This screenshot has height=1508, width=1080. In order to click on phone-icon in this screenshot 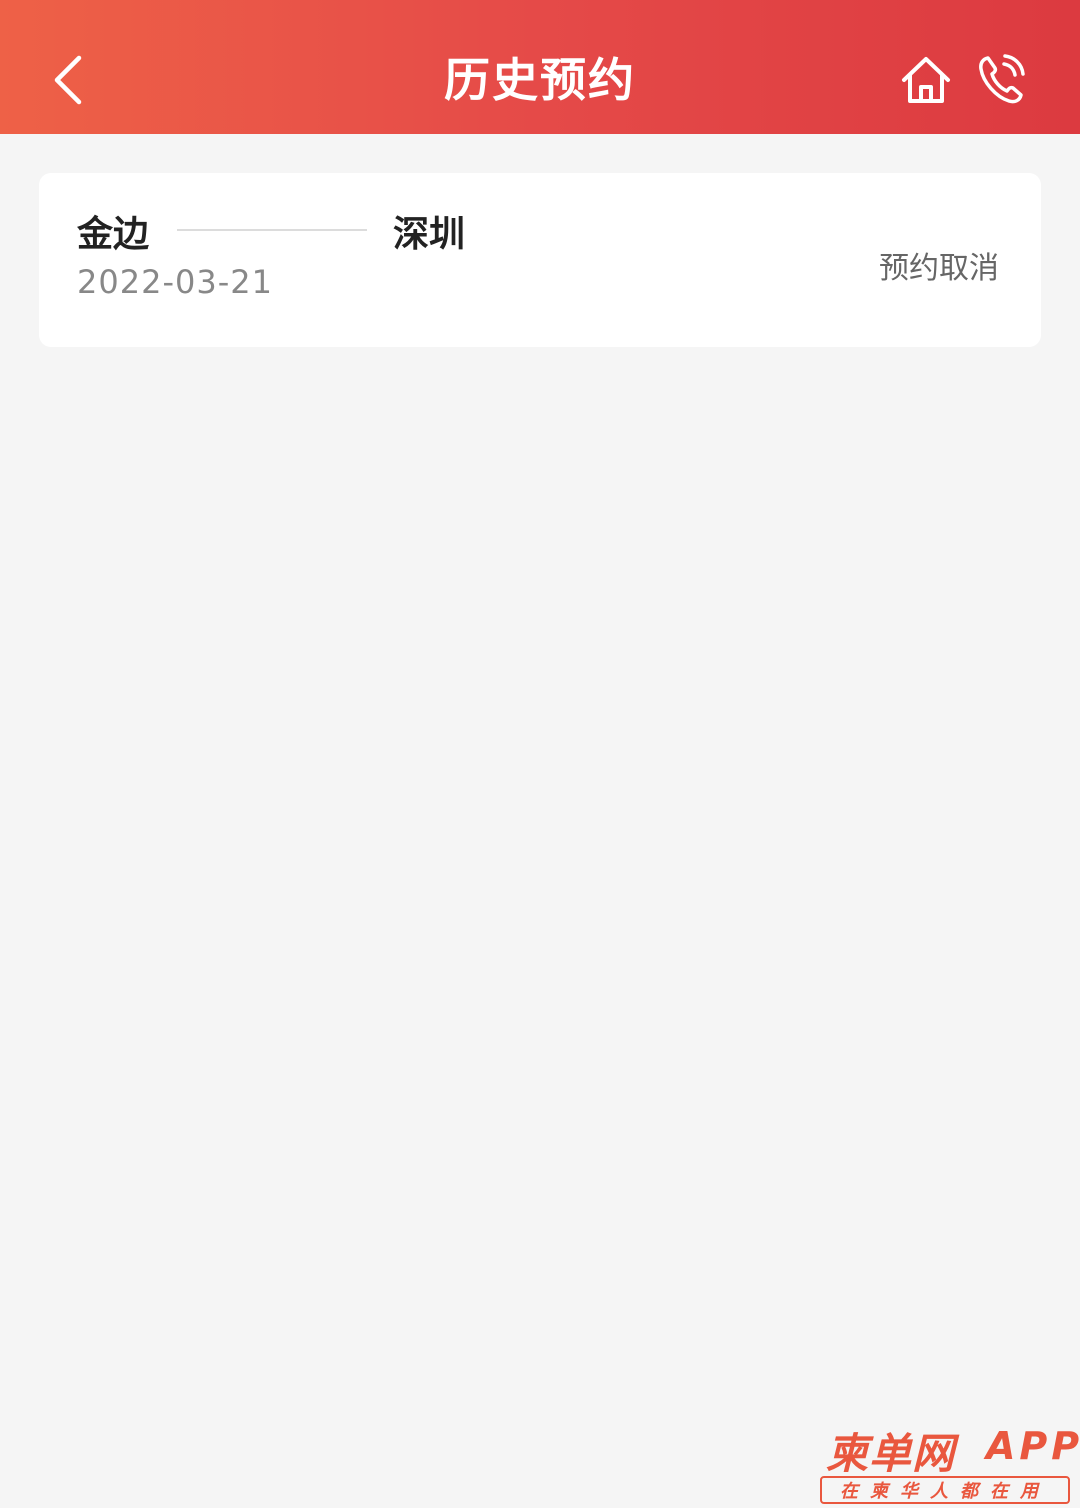, I will do `click(1002, 79)`.